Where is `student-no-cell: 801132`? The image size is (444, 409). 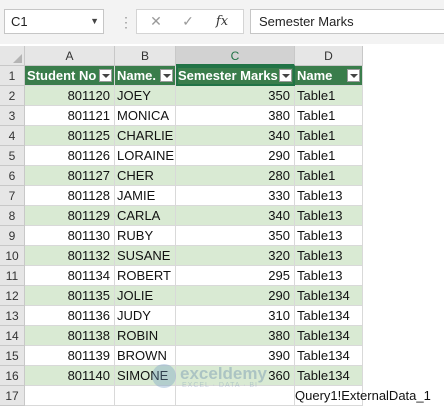
student-no-cell: 801132 is located at coordinates (70, 256).